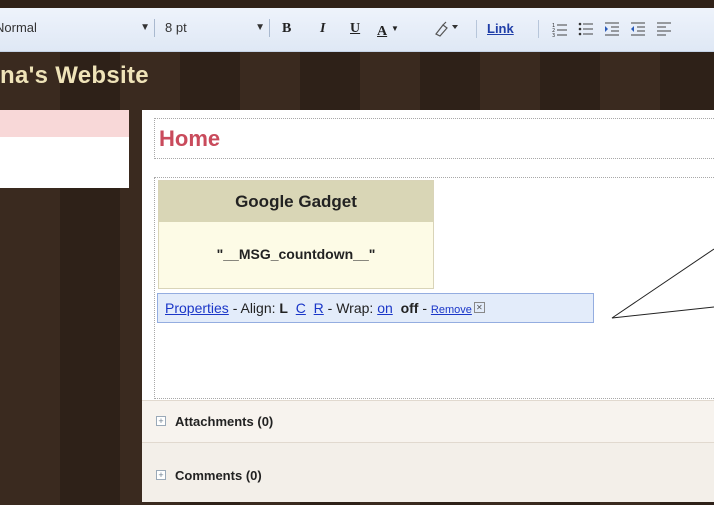  I want to click on bullet-list-button, so click(586, 31).